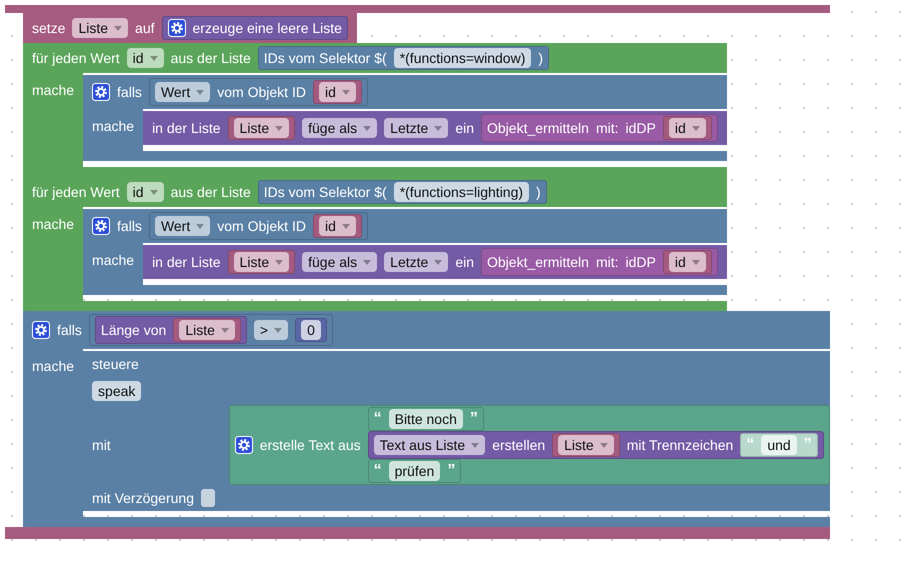 Image resolution: width=905 pixels, height=561 pixels. What do you see at coordinates (463, 58) in the screenshot?
I see `text-field: *(functions=window)` at bounding box center [463, 58].